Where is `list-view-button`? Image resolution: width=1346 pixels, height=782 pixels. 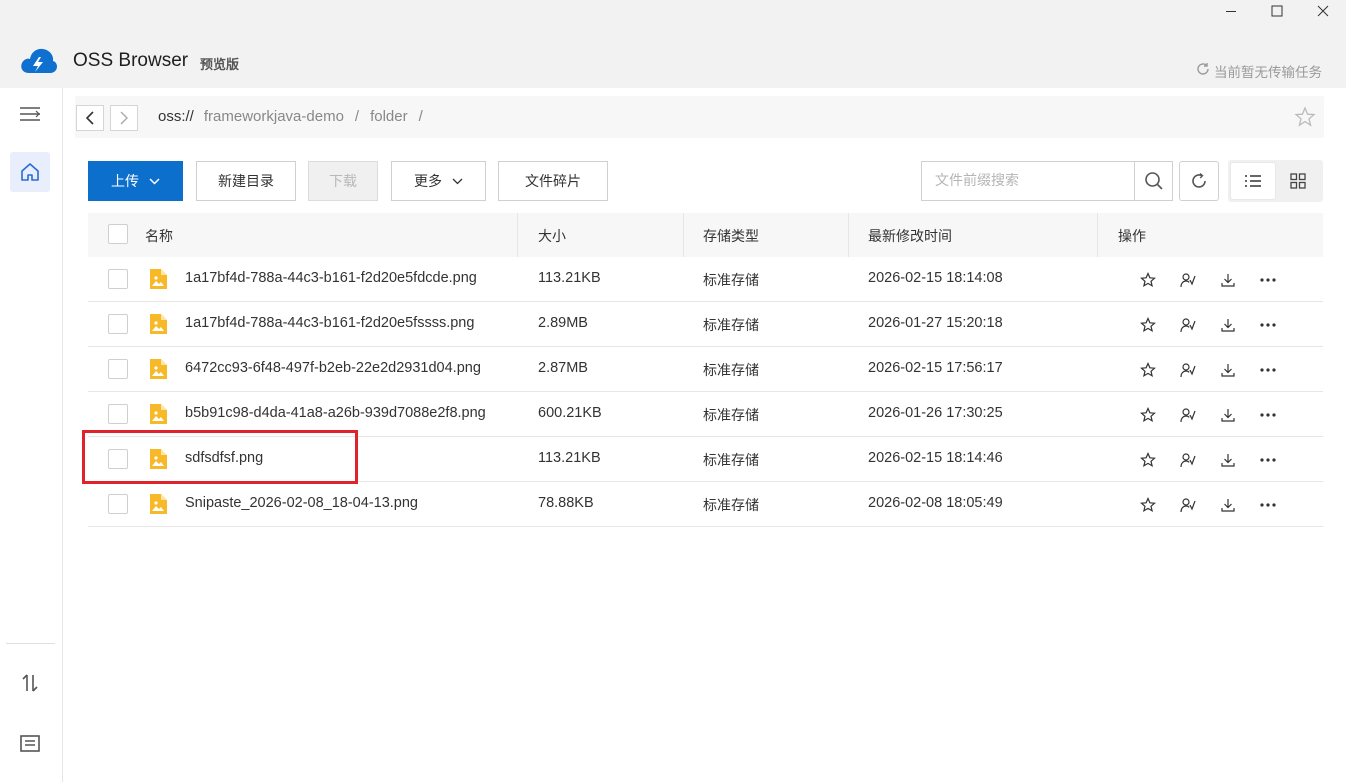 list-view-button is located at coordinates (1253, 181).